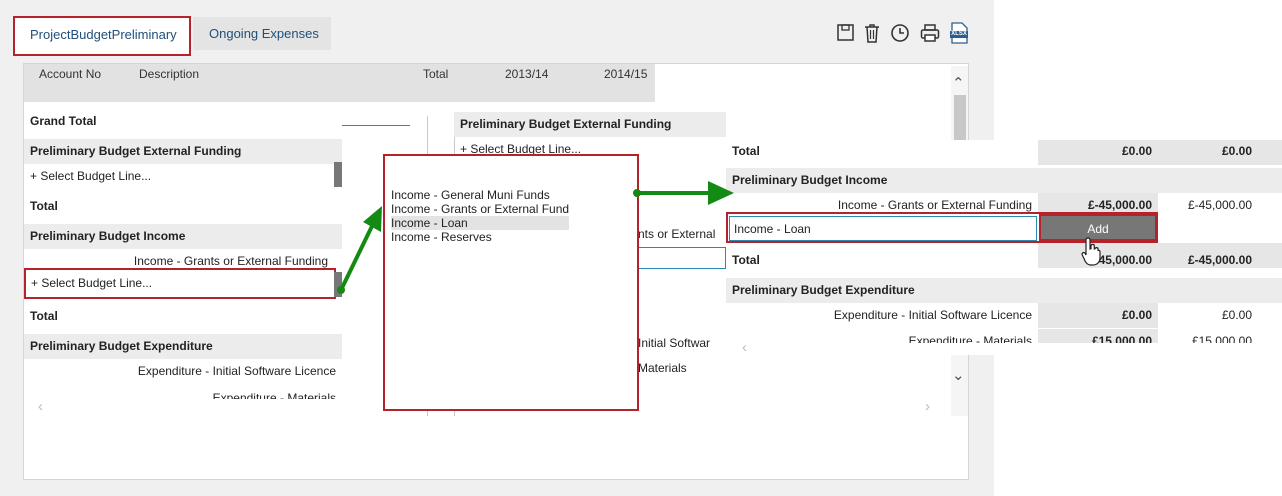 This screenshot has width=1282, height=496. I want to click on row-scroll-marker, so click(338, 174).